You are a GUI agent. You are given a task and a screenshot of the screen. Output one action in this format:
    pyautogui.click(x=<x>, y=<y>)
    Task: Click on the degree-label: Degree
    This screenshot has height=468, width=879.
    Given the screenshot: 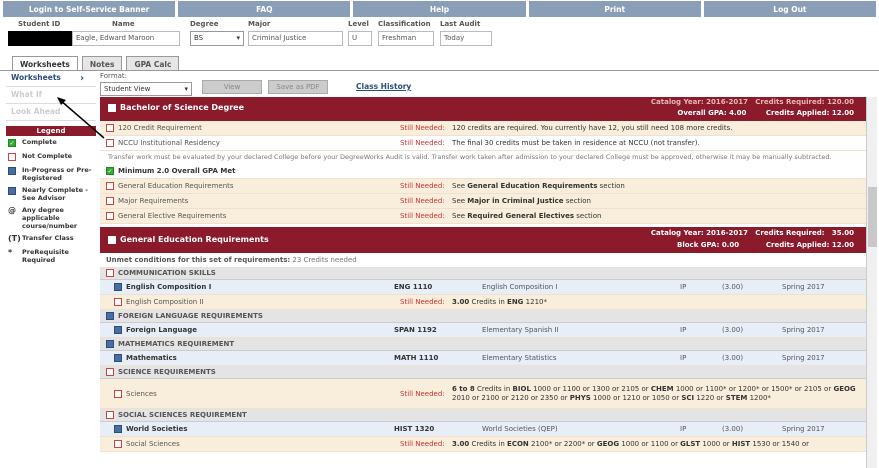 What is the action you would take?
    pyautogui.click(x=204, y=24)
    